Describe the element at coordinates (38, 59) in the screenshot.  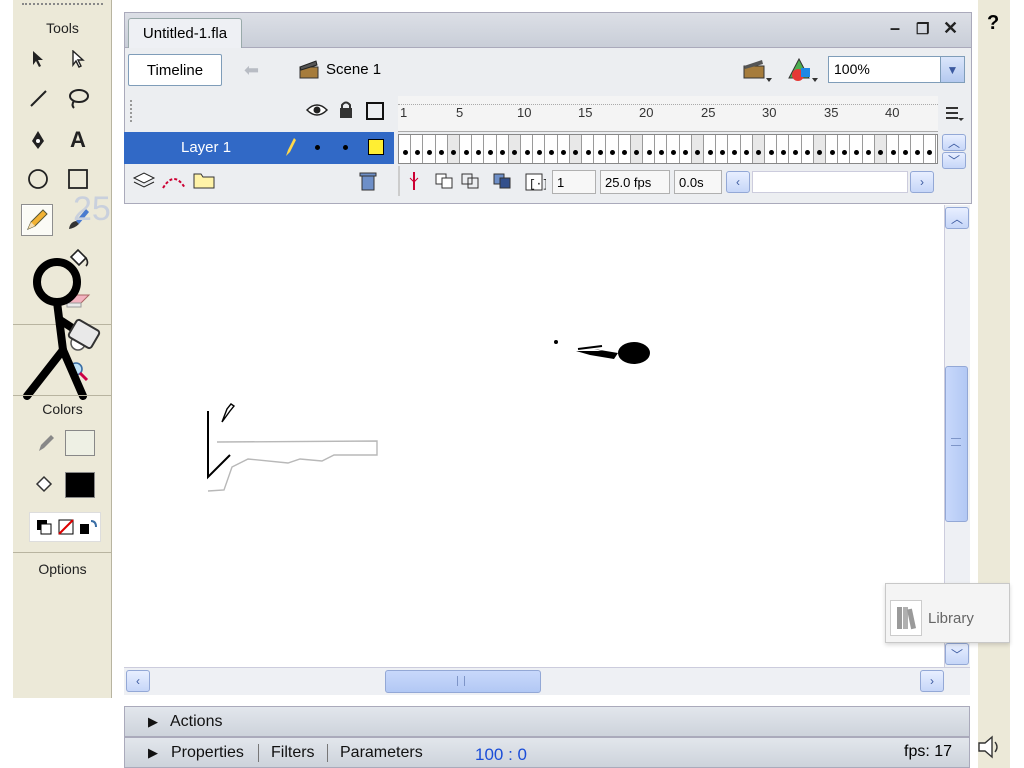
I see `selection-tool-icon` at that location.